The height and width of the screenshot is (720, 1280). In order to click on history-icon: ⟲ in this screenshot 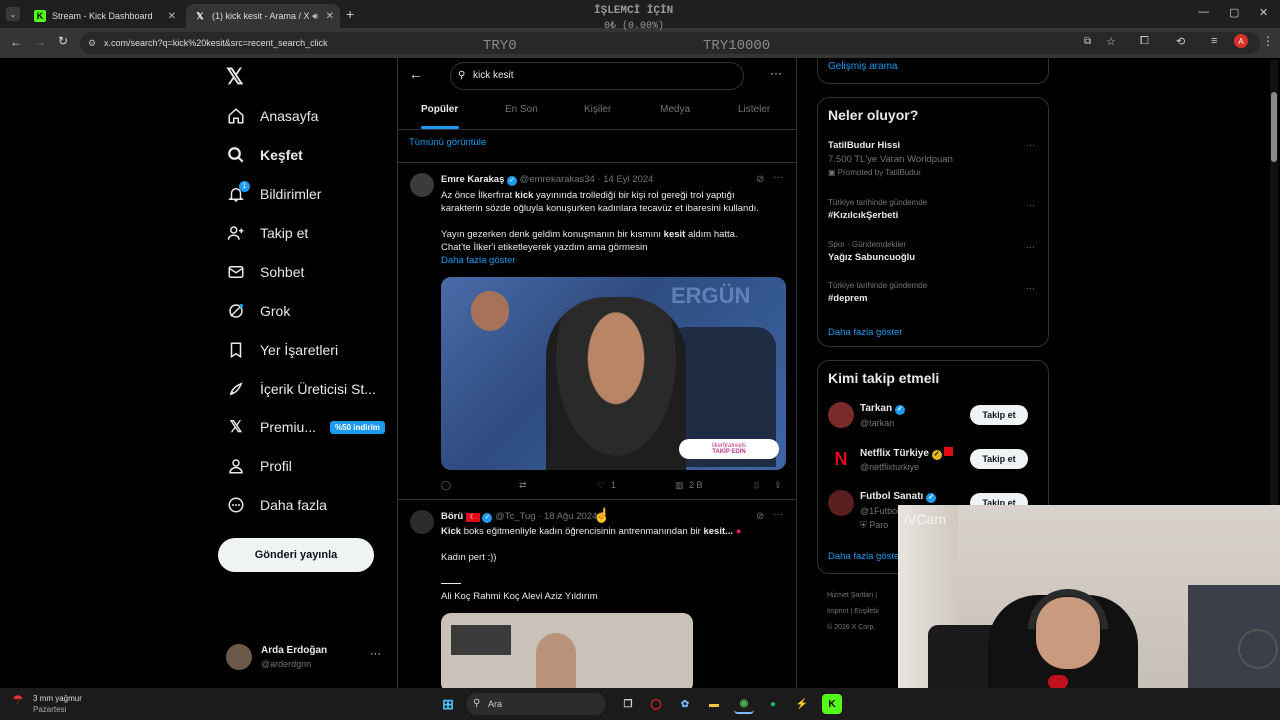, I will do `click(1180, 41)`.